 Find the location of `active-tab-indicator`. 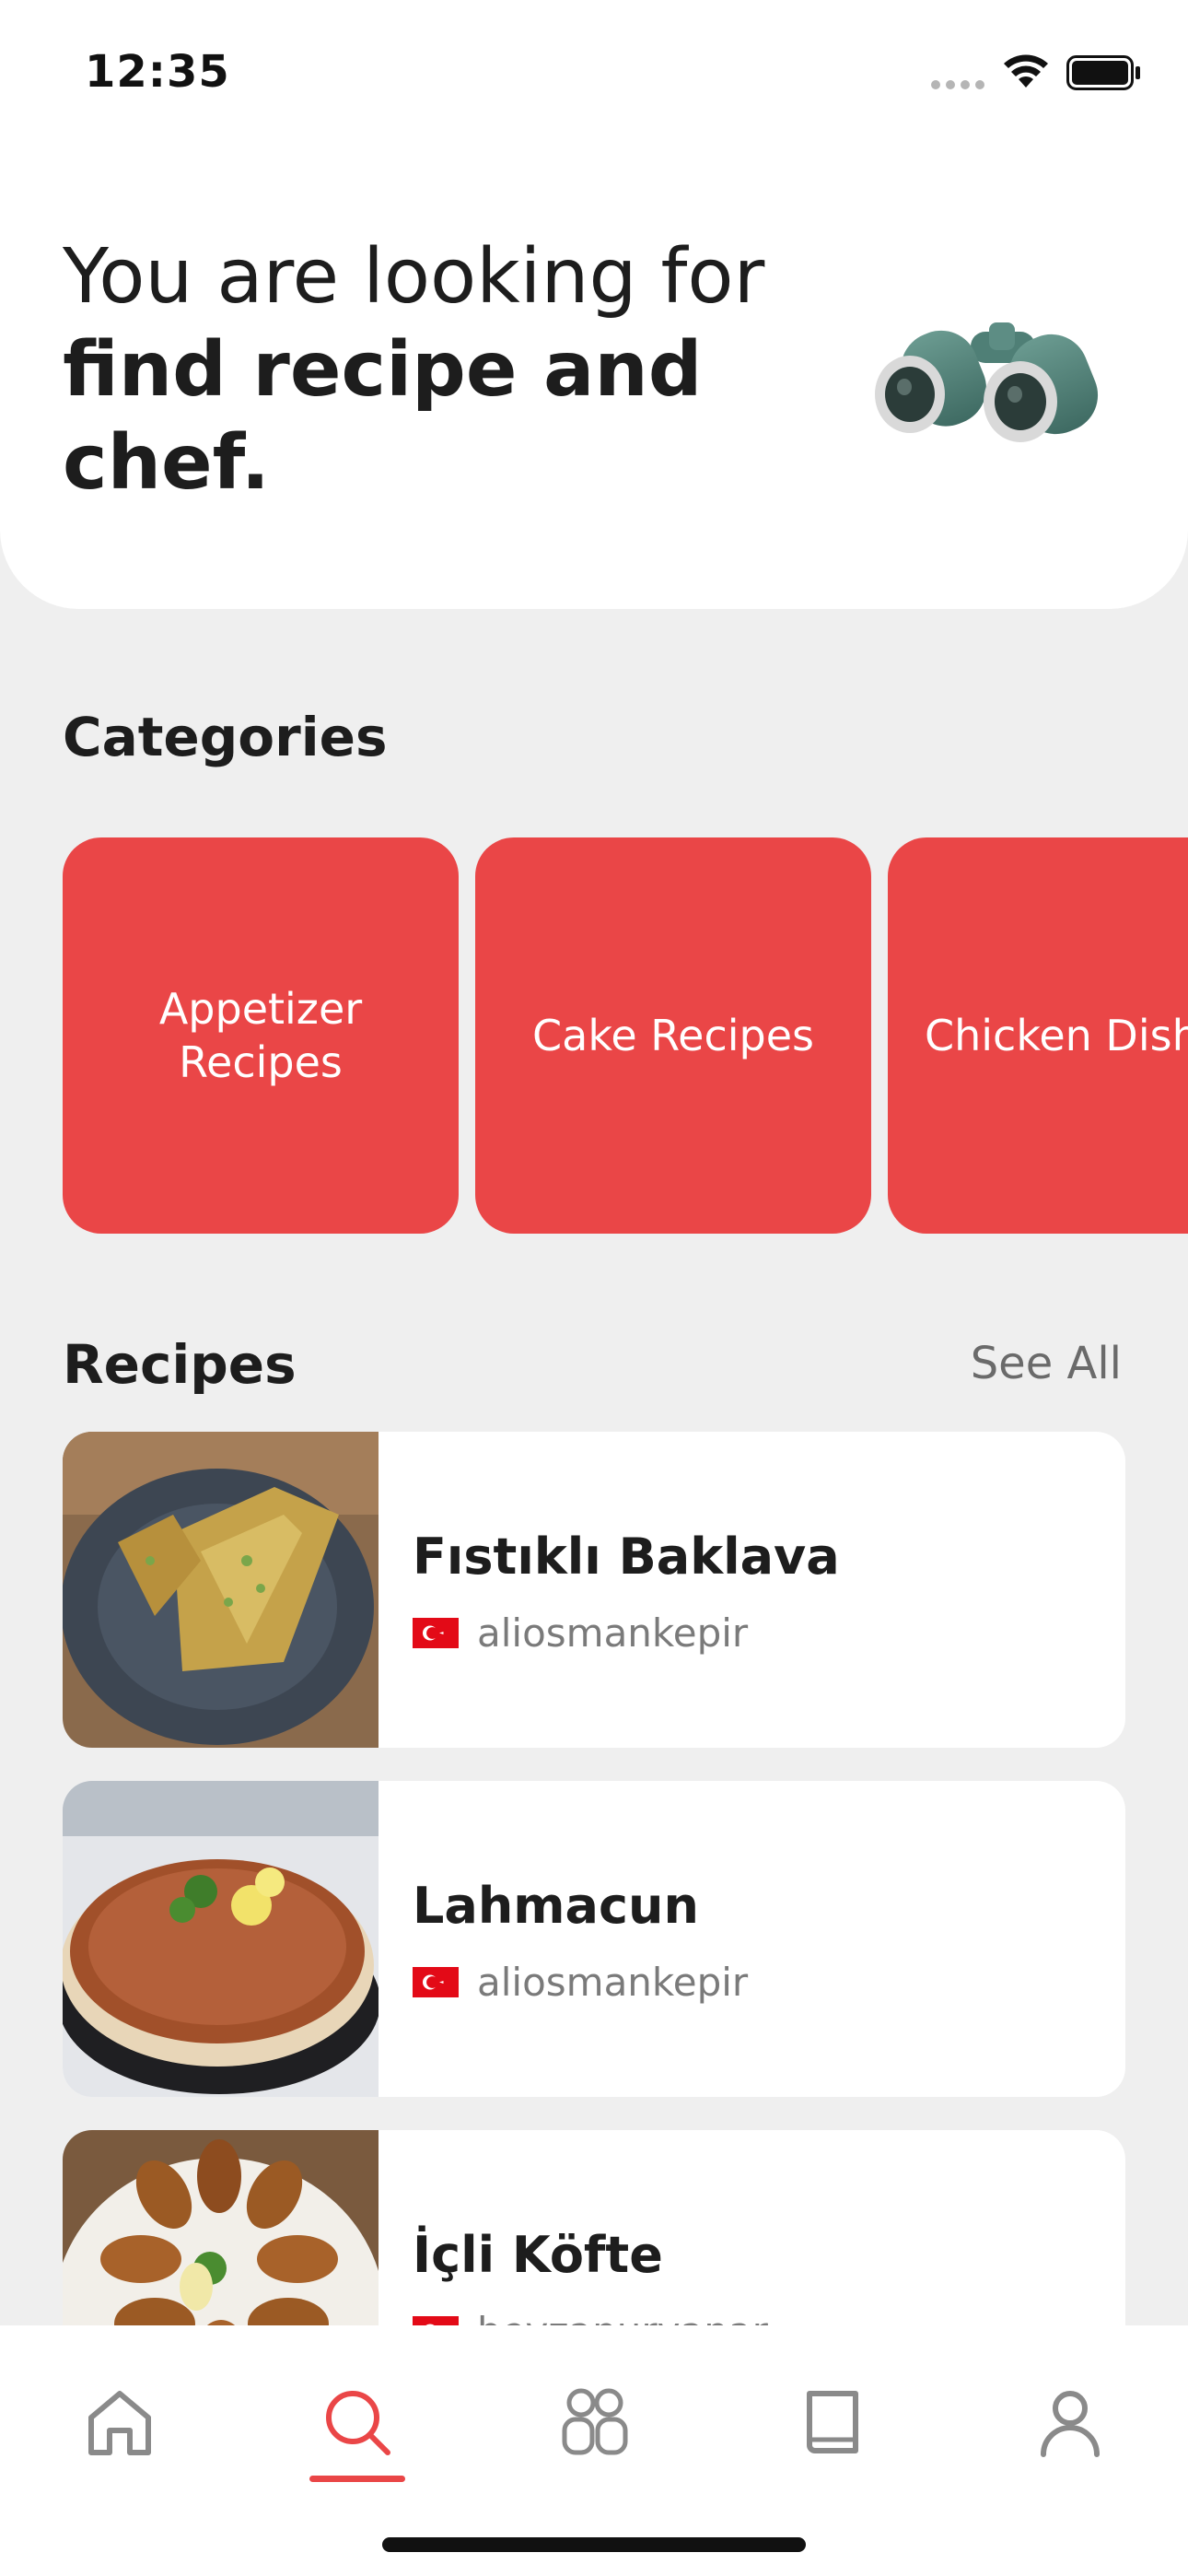

active-tab-indicator is located at coordinates (357, 2479).